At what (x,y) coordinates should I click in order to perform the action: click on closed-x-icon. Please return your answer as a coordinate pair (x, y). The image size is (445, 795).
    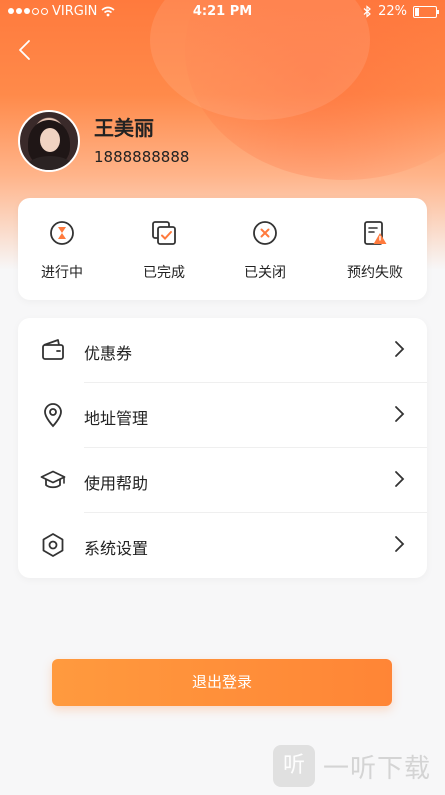
    Looking at the image, I should click on (265, 233).